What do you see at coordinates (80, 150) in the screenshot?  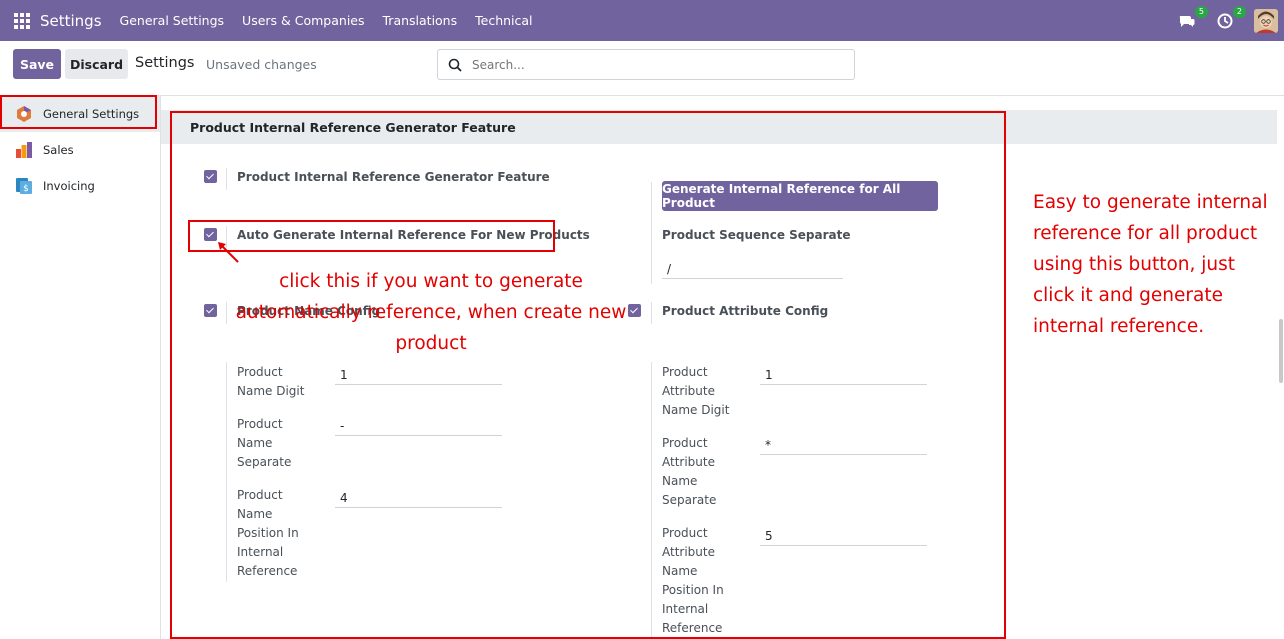 I see `sidebar-item-sales: Sales` at bounding box center [80, 150].